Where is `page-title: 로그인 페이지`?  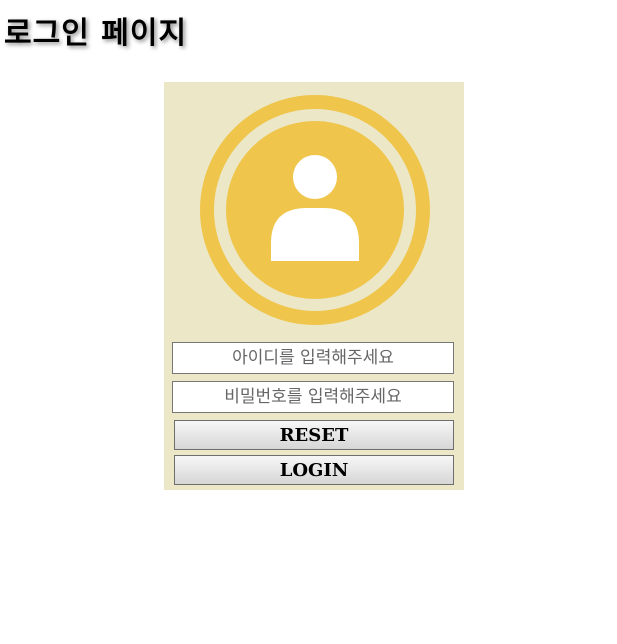
page-title: 로그인 페이지 is located at coordinates (96, 33).